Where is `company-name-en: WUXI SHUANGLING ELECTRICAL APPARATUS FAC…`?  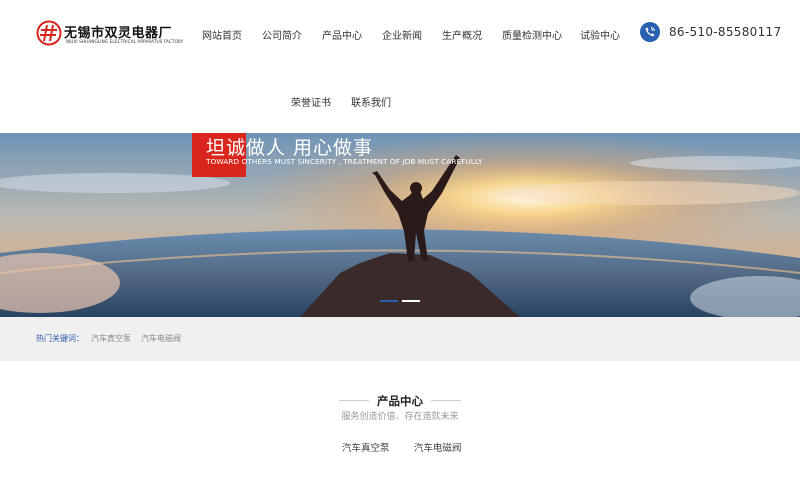 company-name-en: WUXI SHUANGLING ELECTRICAL APPARATUS FAC… is located at coordinates (125, 41).